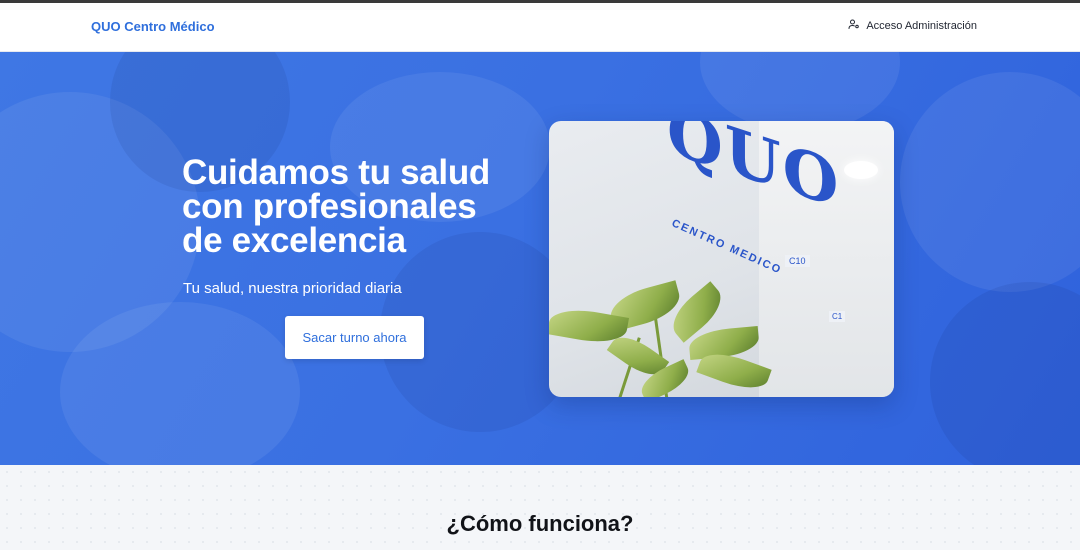  What do you see at coordinates (854, 25) in the screenshot?
I see `user-cog-icon` at bounding box center [854, 25].